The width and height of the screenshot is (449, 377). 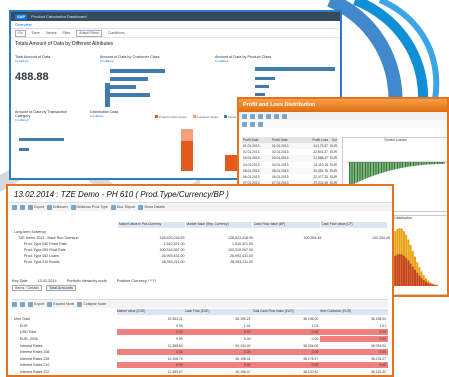 I want to click on column-header: Item Collection (EUR), so click(x=354, y=312).